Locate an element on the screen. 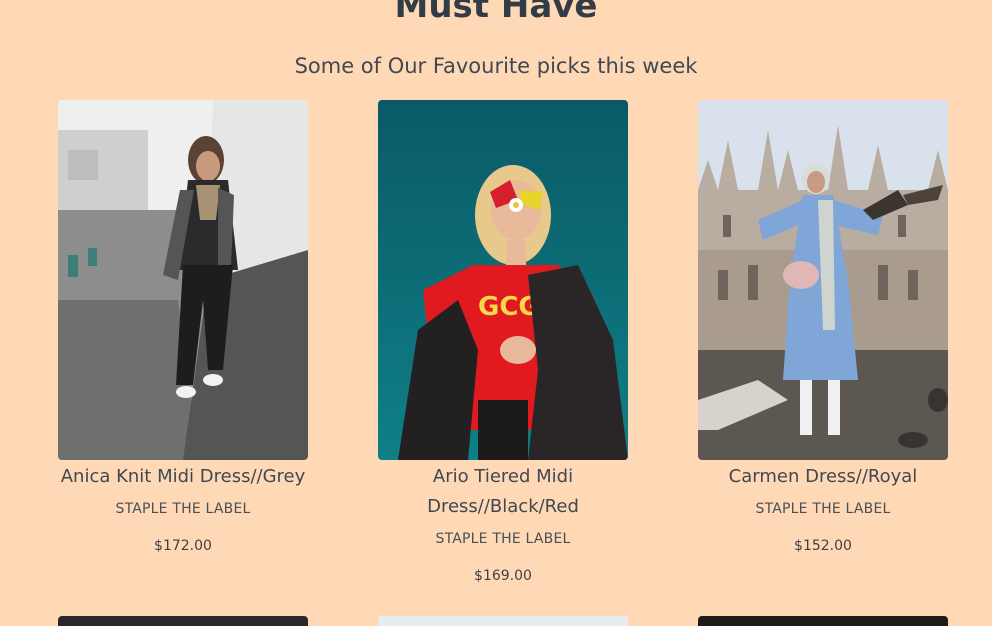 The image size is (992, 626). product-price: $152.00 is located at coordinates (823, 546).